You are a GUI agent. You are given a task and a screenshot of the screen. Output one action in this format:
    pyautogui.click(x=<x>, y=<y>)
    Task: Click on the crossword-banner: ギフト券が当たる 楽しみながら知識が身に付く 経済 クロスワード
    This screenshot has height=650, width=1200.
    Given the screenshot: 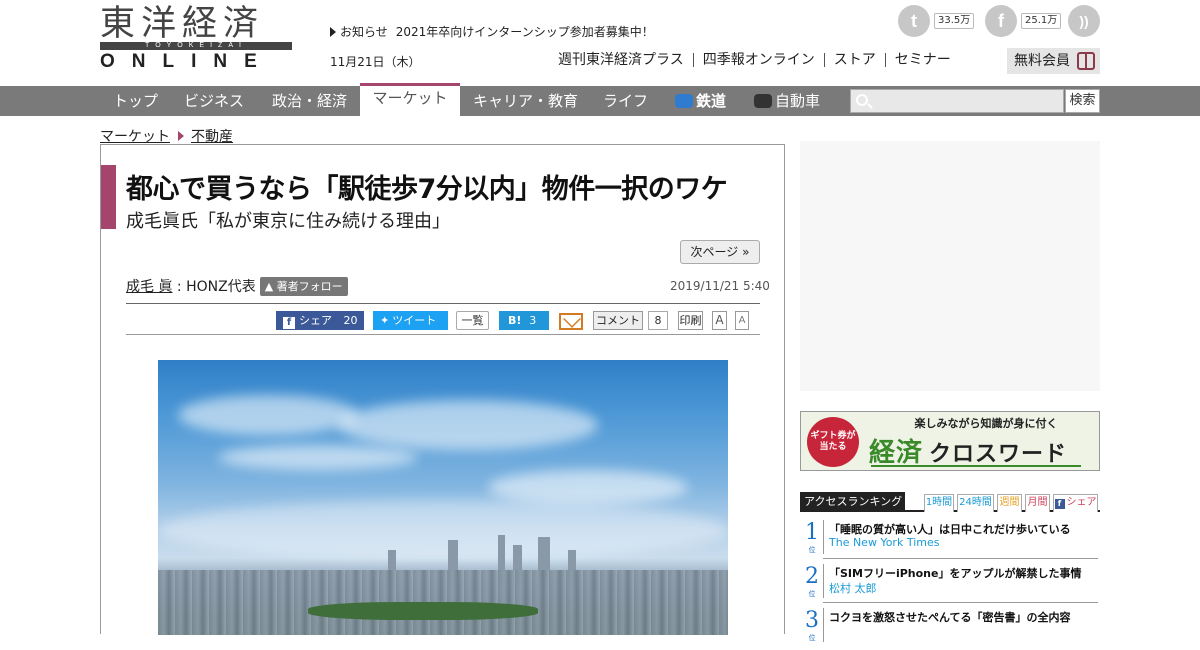 What is the action you would take?
    pyautogui.click(x=950, y=441)
    